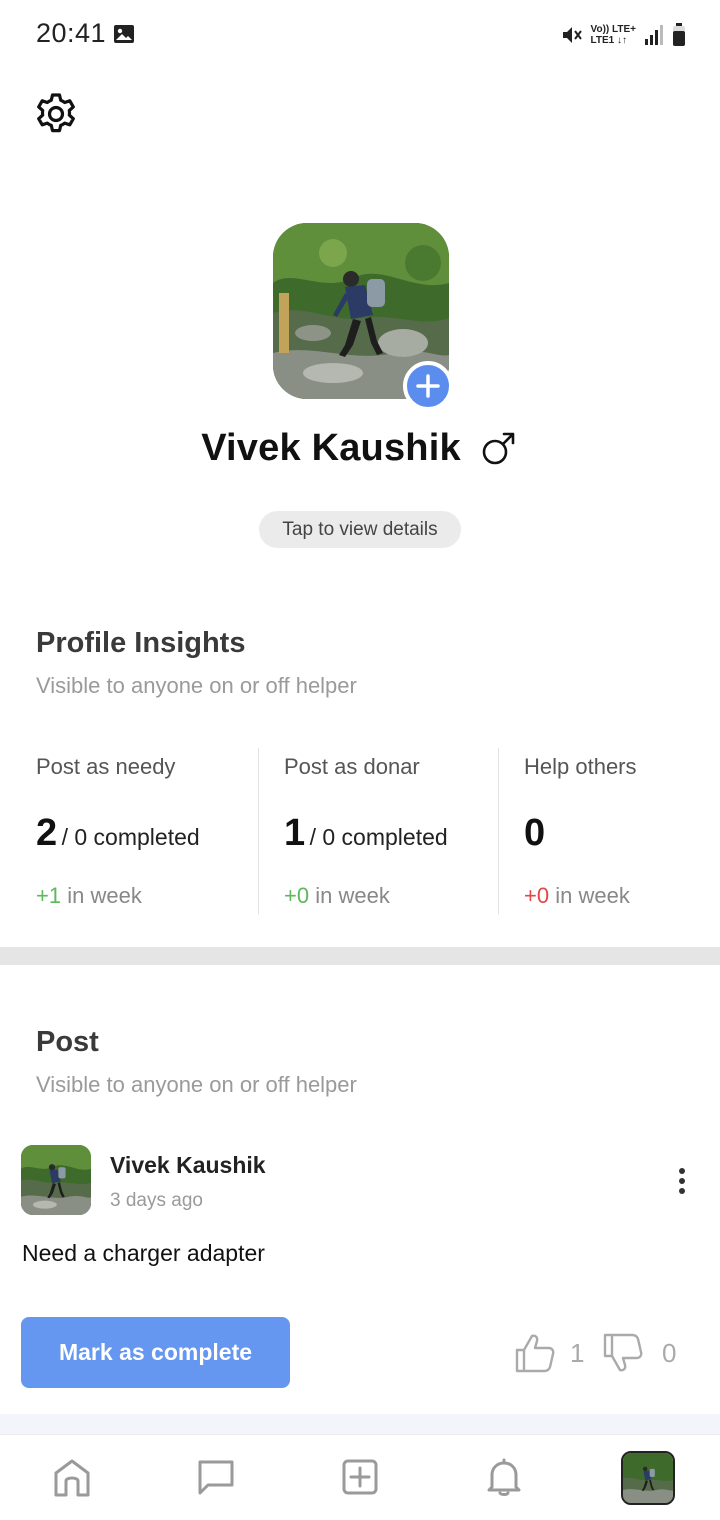 This screenshot has width=720, height=1520. What do you see at coordinates (352, 766) in the screenshot?
I see `stat-label: Post as donar` at bounding box center [352, 766].